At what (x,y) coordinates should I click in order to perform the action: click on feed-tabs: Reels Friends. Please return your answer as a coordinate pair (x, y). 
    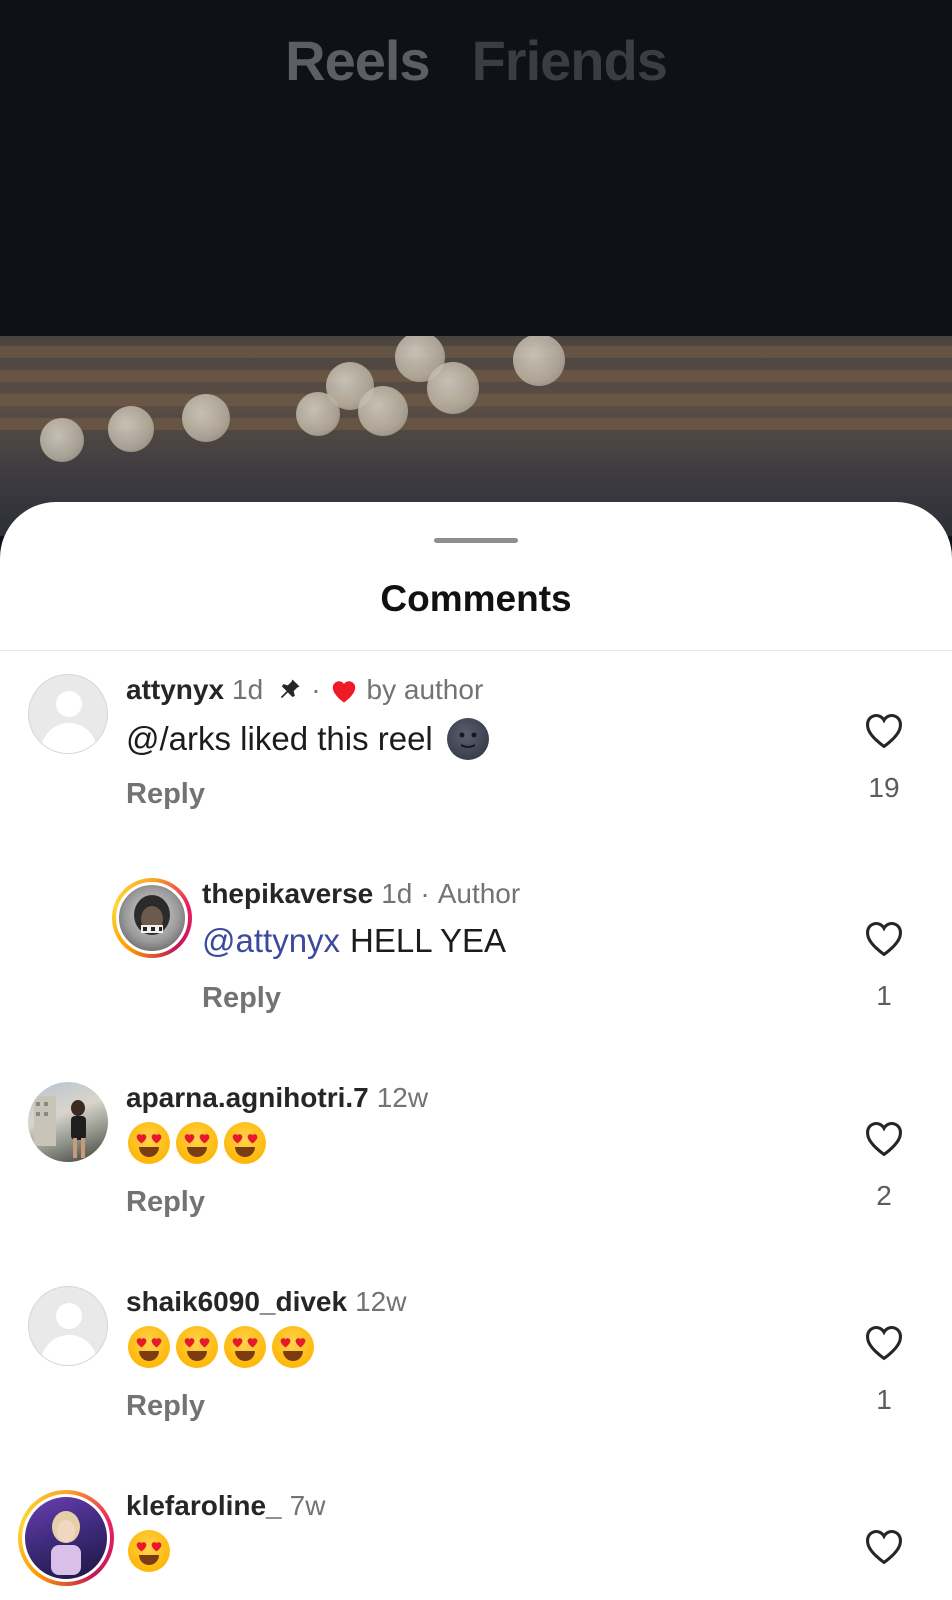
    Looking at the image, I should click on (476, 60).